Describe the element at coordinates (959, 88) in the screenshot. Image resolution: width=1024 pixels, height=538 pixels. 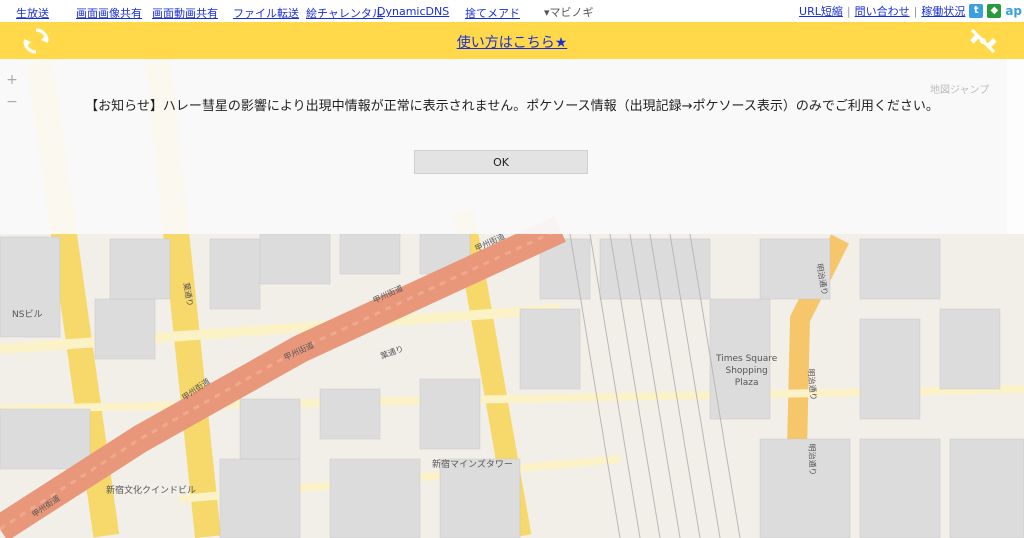
I see `map-jump-label: 地図ジャンプ` at that location.